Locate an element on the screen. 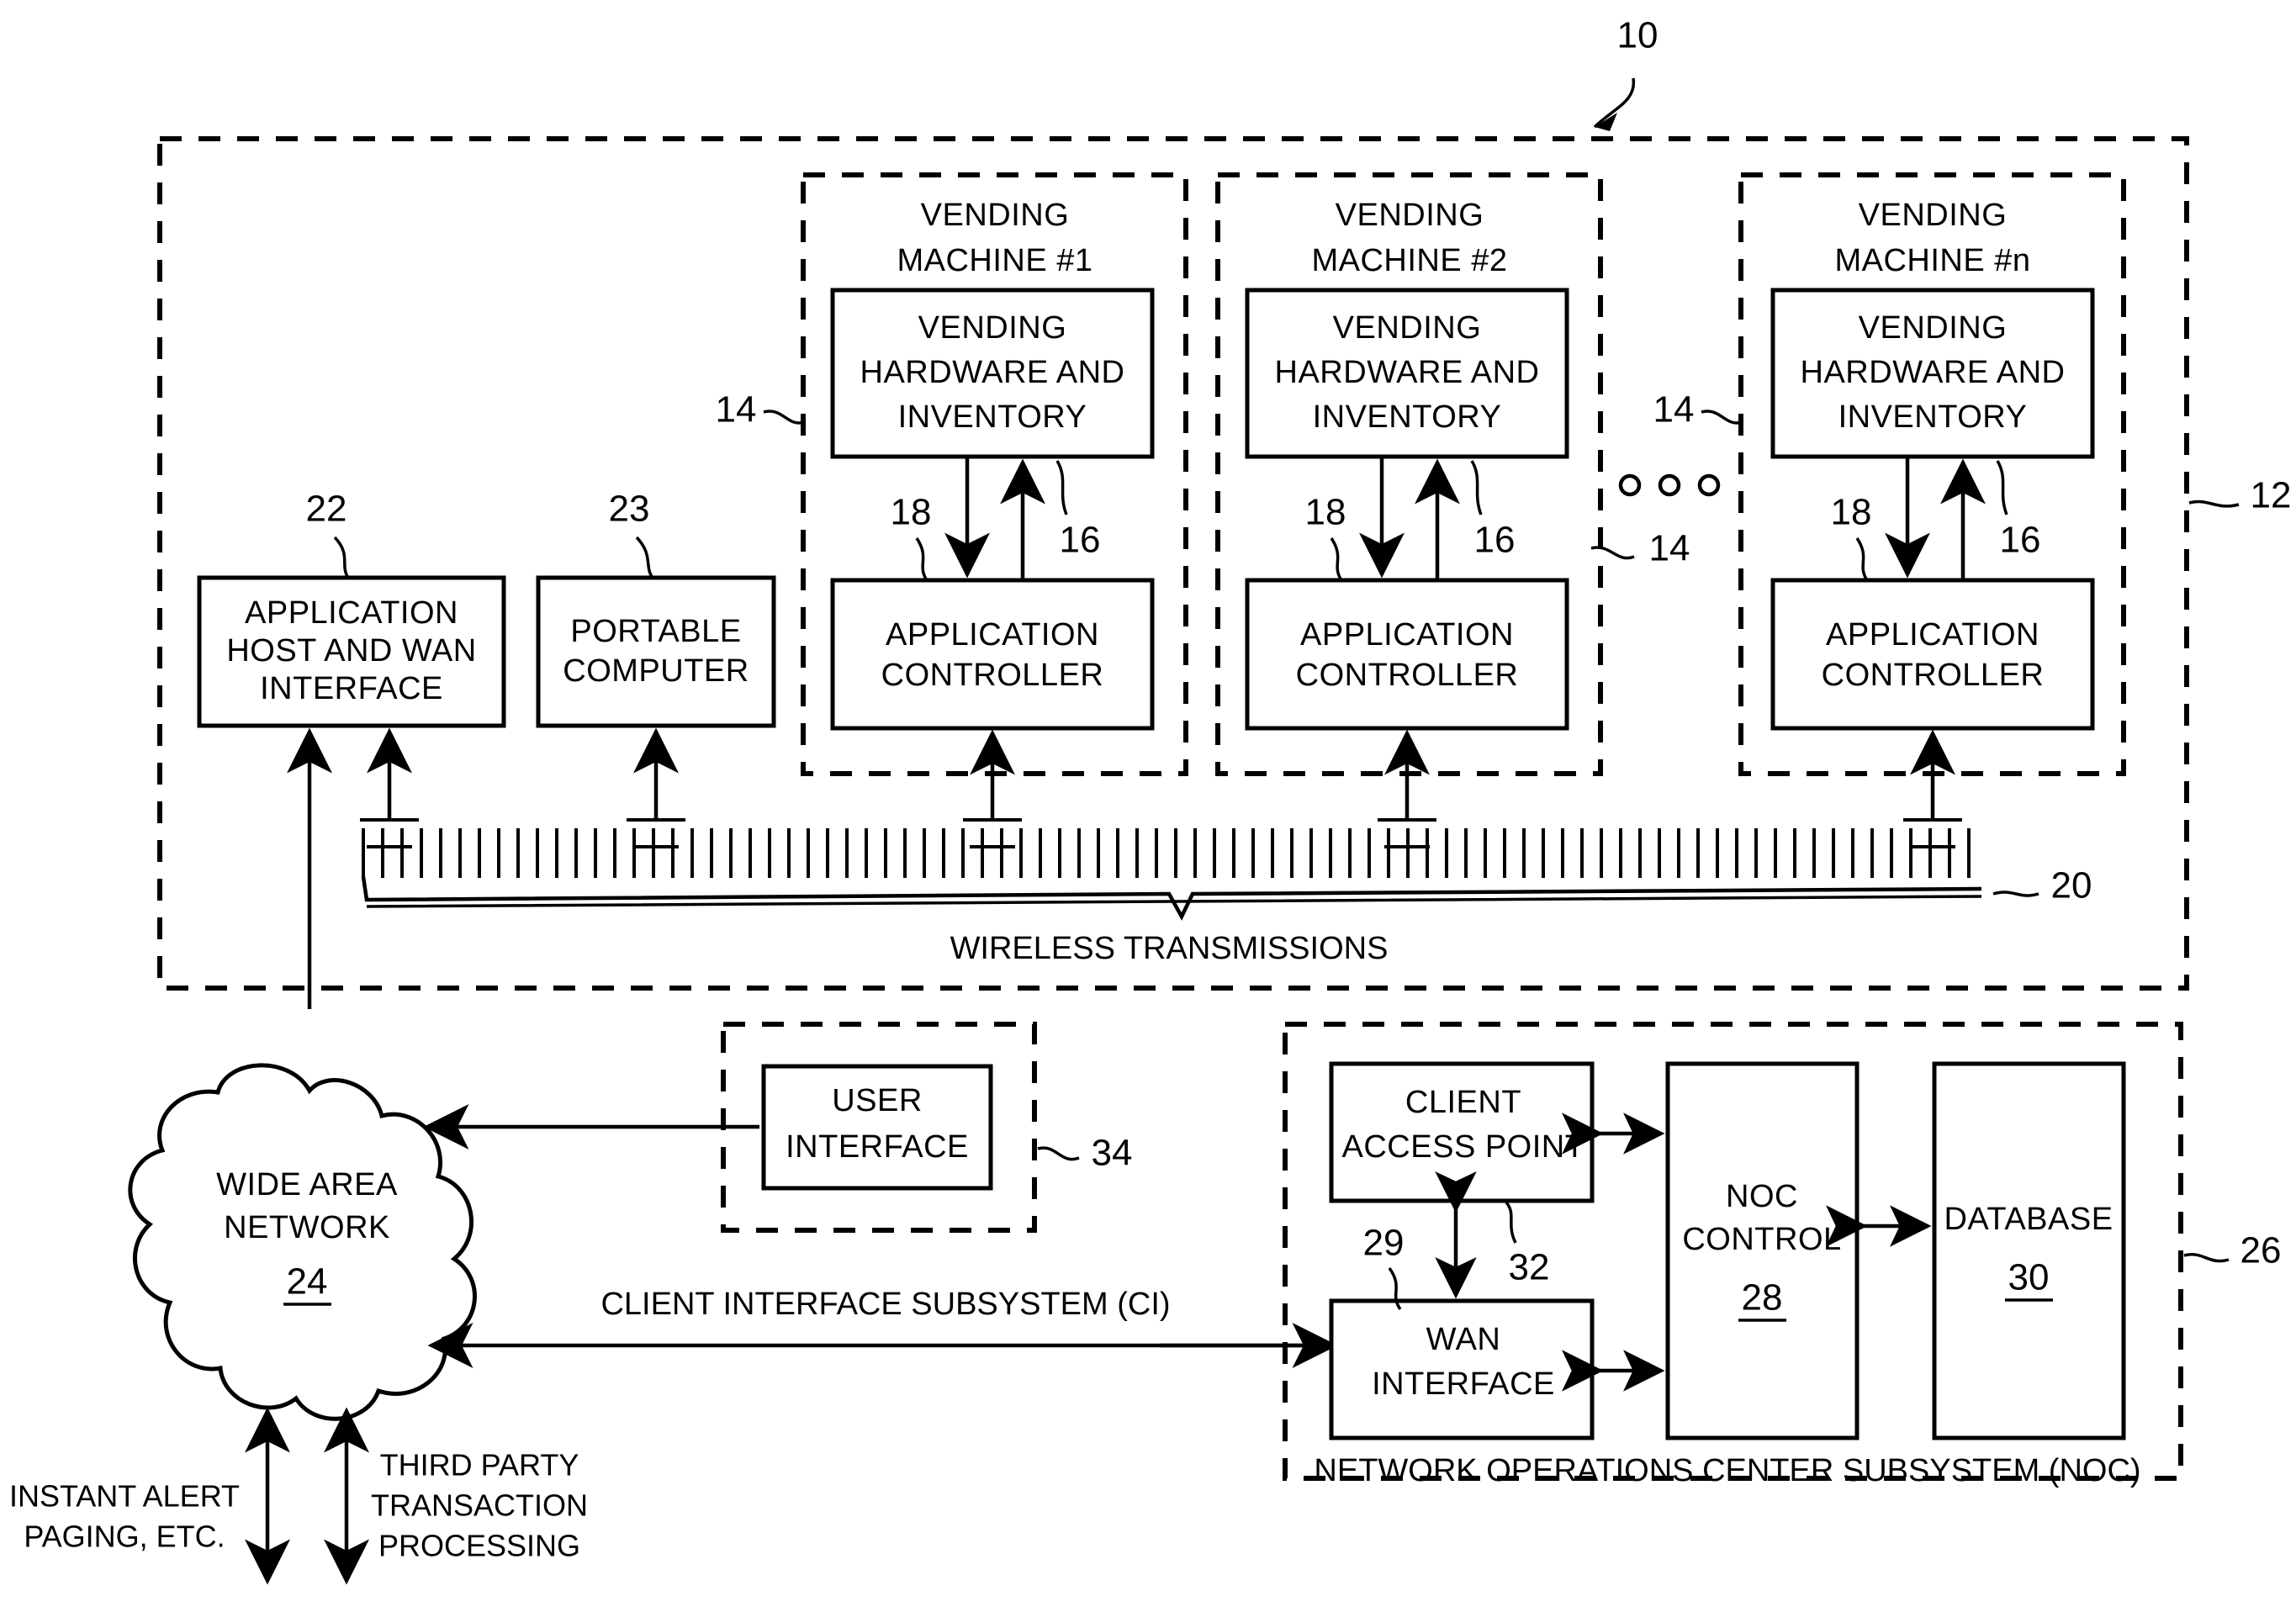  wan-interface-line-1: WAN is located at coordinates (1463, 1339).